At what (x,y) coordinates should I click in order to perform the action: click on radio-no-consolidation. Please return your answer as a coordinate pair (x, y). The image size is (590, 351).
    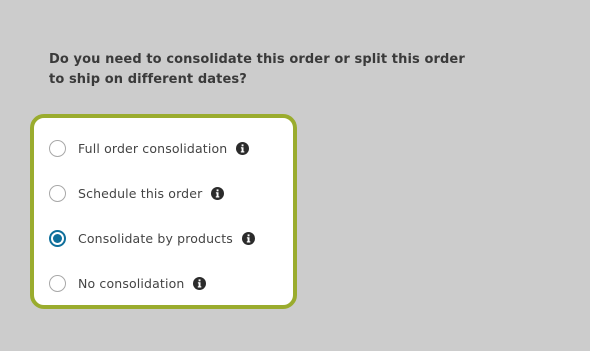
    Looking at the image, I should click on (57, 283).